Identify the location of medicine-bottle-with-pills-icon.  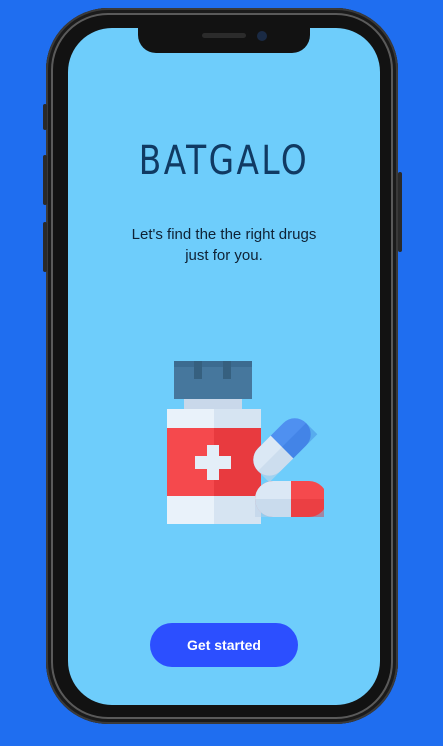
(245, 442).